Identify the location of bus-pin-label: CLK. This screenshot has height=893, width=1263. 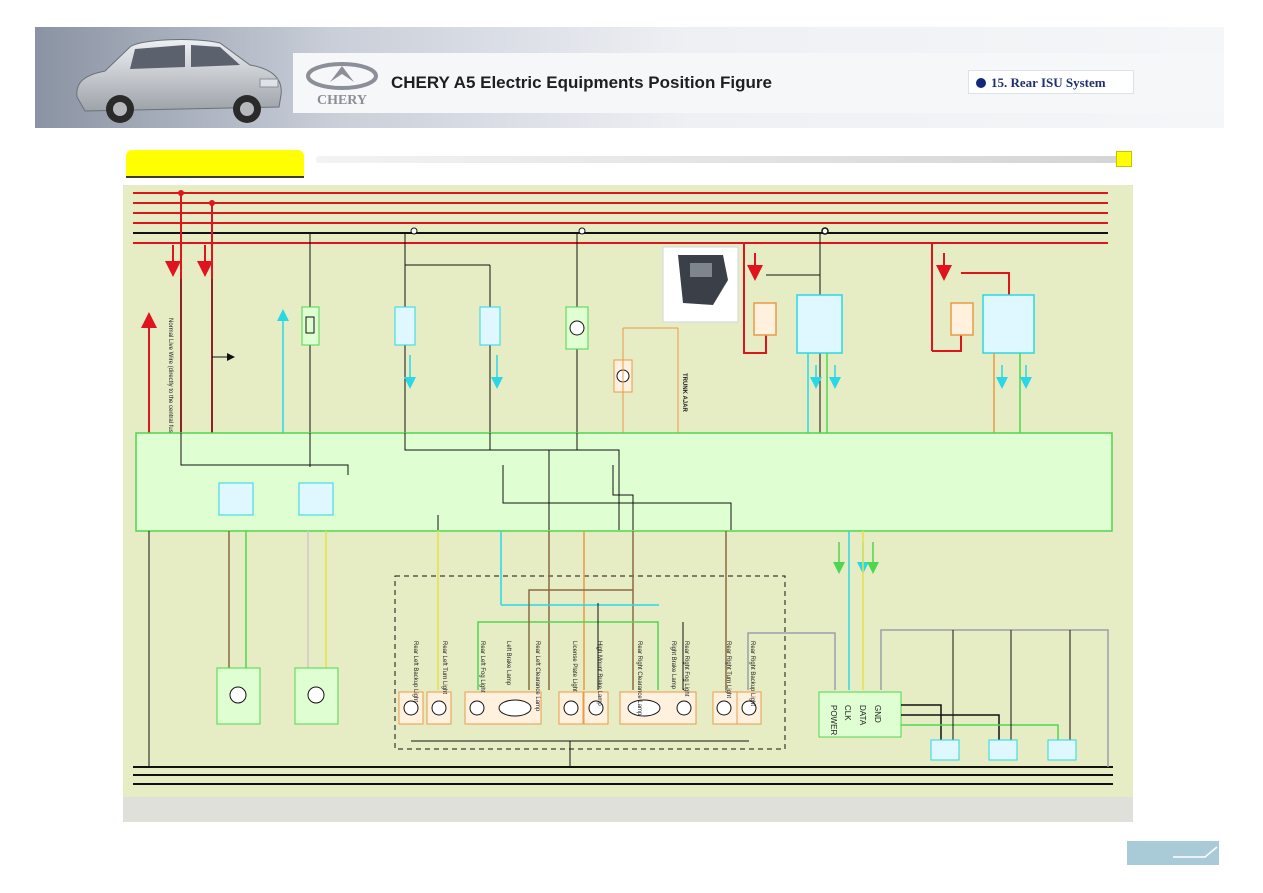
(847, 713).